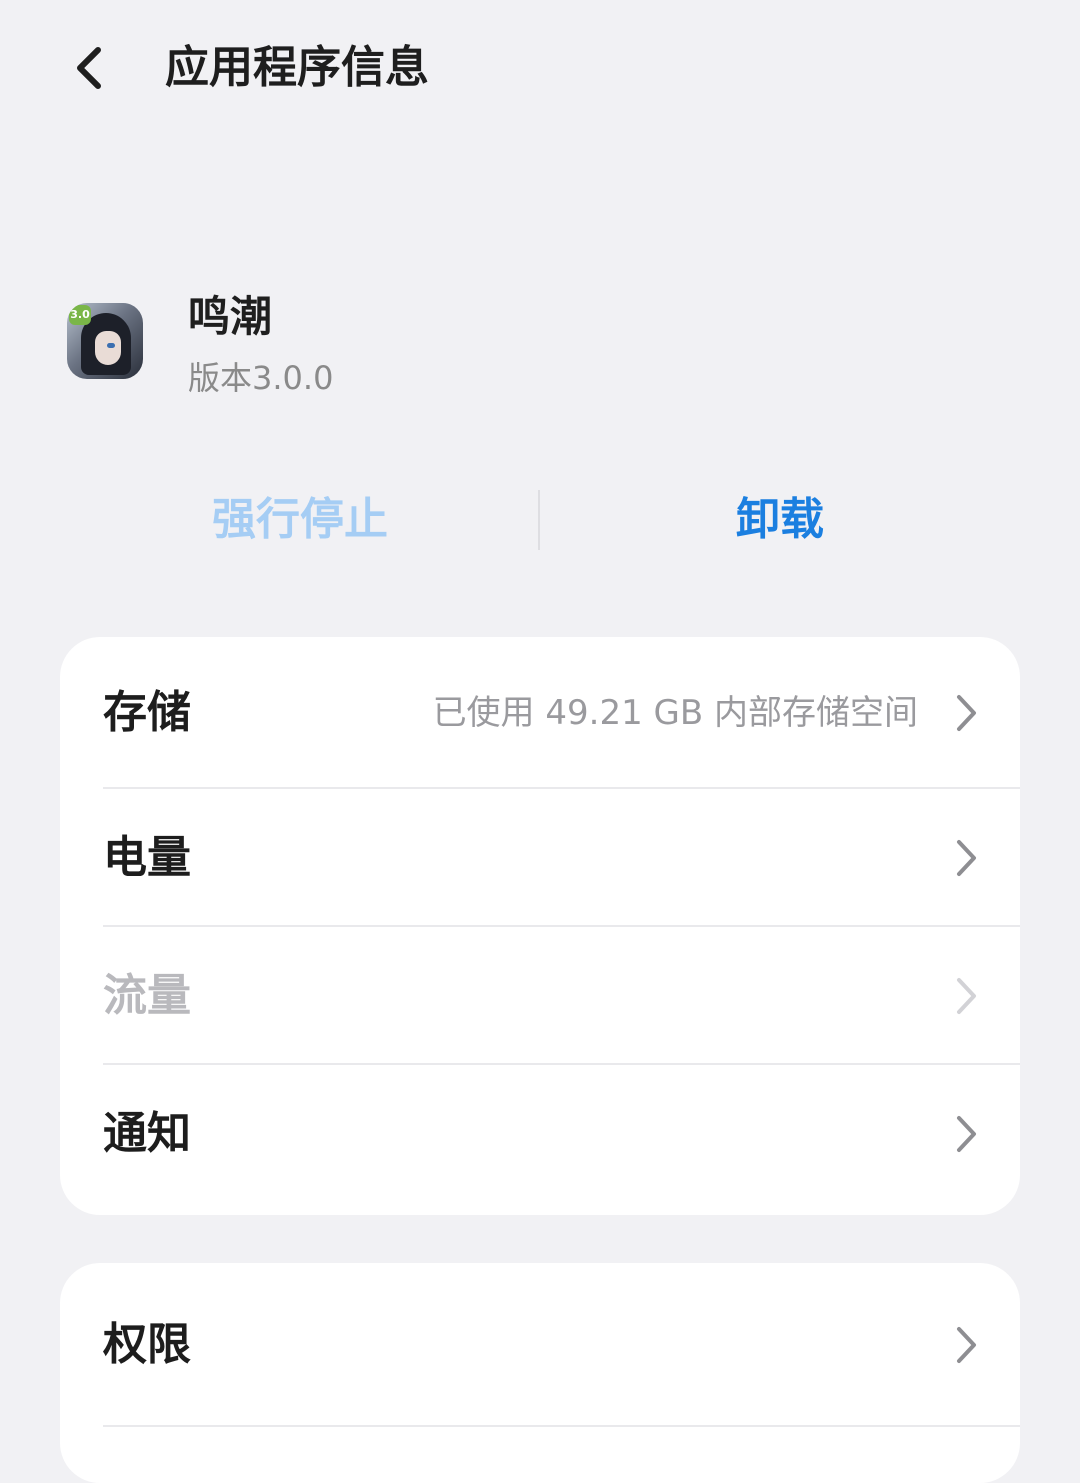 This screenshot has width=1080, height=1483. I want to click on settings-row-battery: 电量, so click(540, 858).